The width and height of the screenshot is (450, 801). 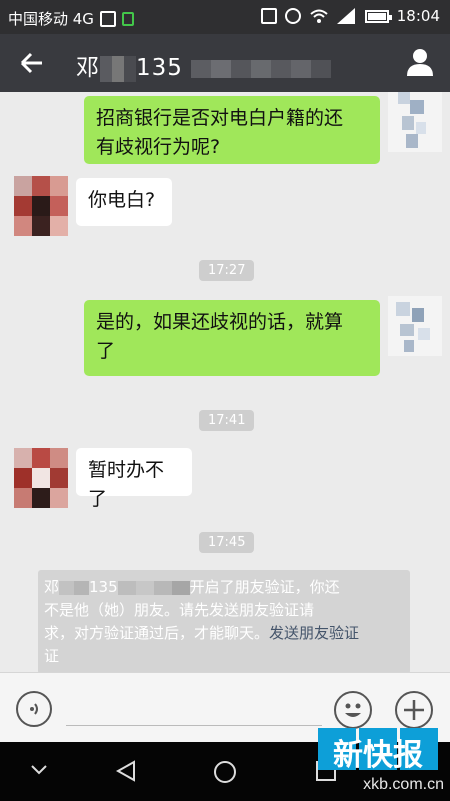 What do you see at coordinates (292, 16) in the screenshot?
I see `alarm-icon` at bounding box center [292, 16].